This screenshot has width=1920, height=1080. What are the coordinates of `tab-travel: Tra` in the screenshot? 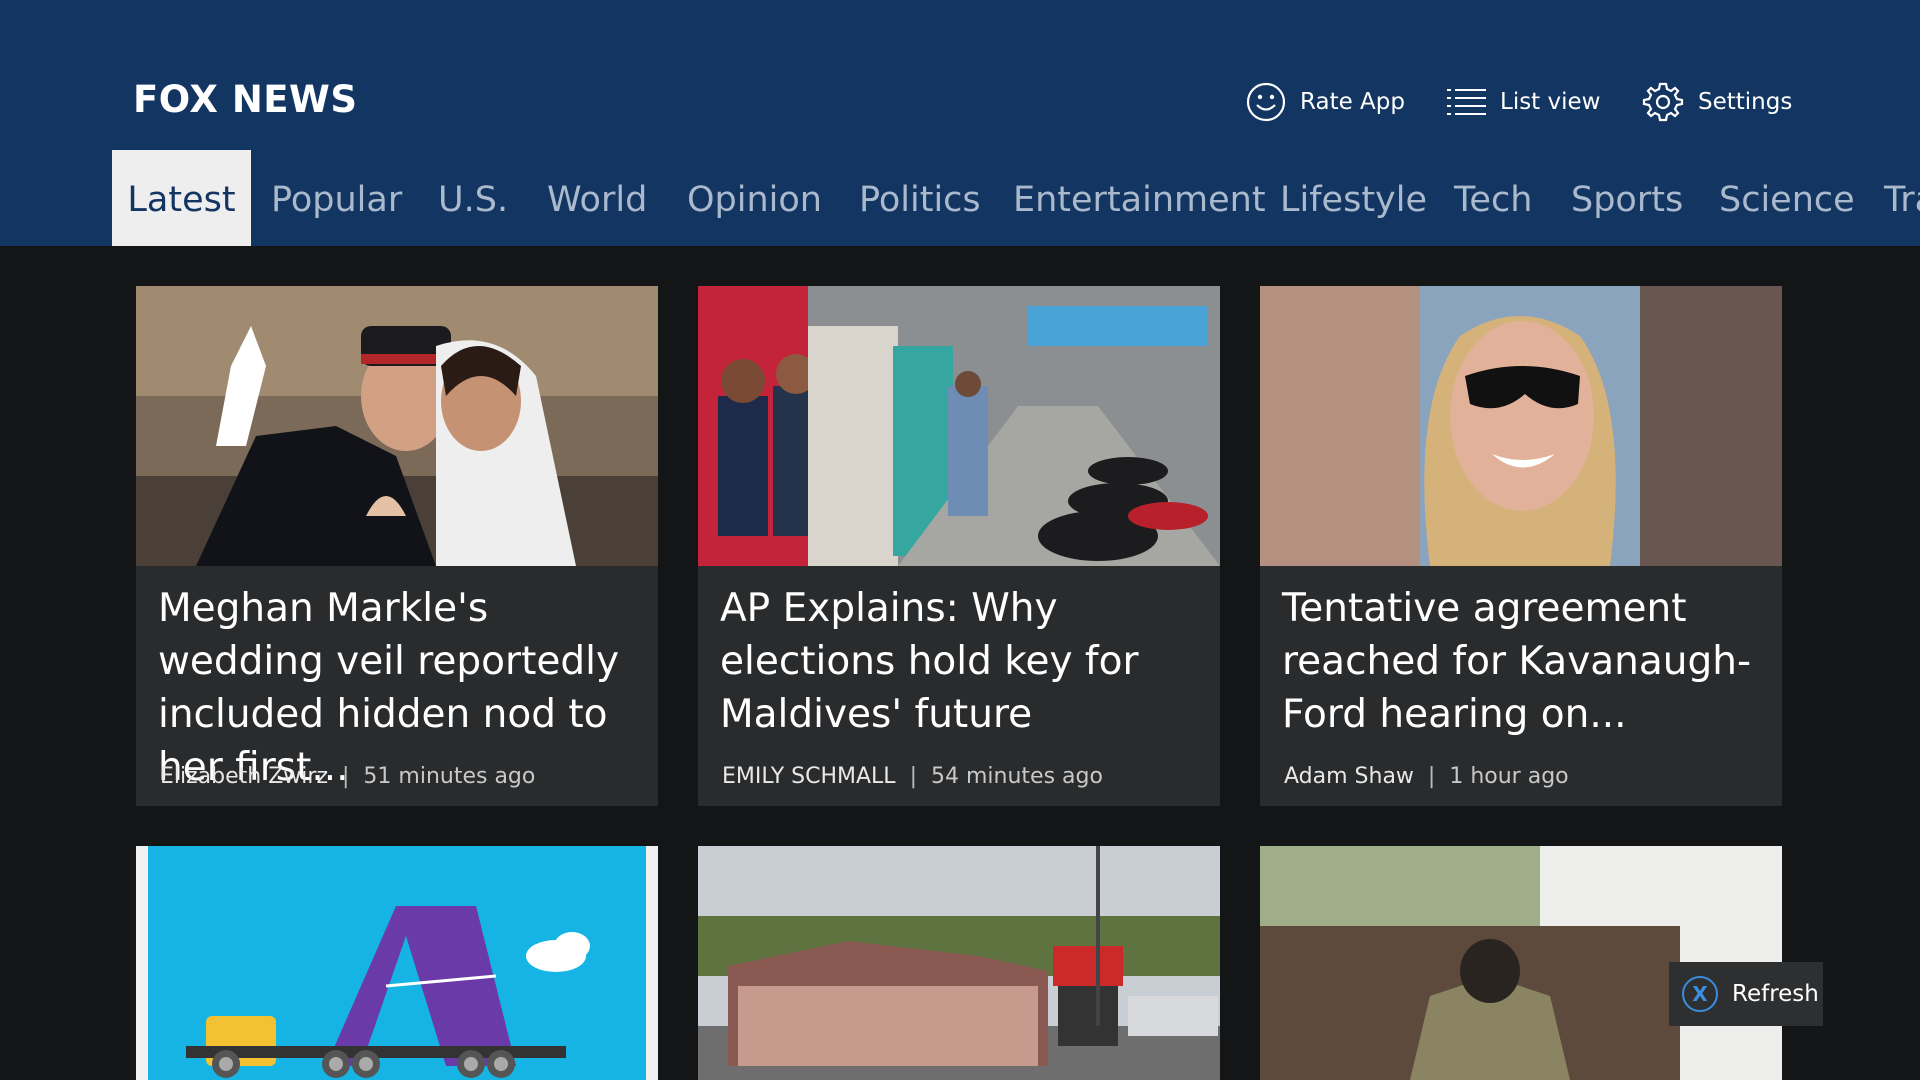 It's located at (1902, 198).